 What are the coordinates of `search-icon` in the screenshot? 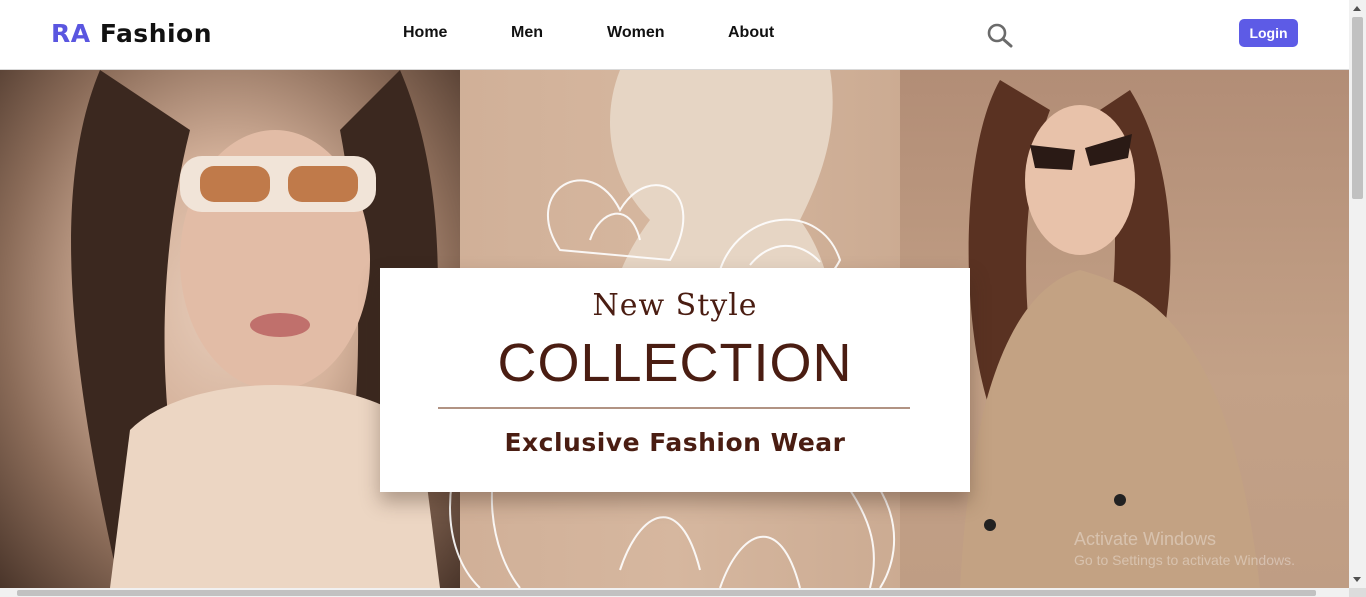 It's located at (1000, 35).